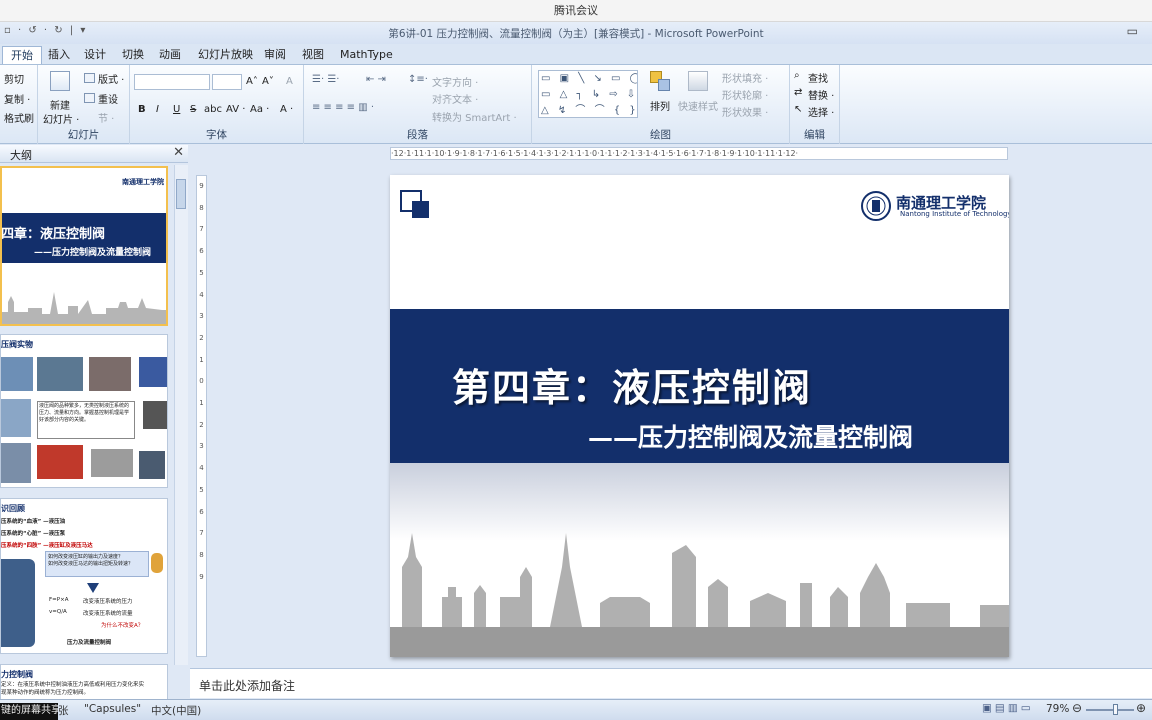 This screenshot has height=720, width=1152. Describe the element at coordinates (33, 534) in the screenshot. I see `thumb3-line-2: 压系统的“心脏” —液压泵` at that location.